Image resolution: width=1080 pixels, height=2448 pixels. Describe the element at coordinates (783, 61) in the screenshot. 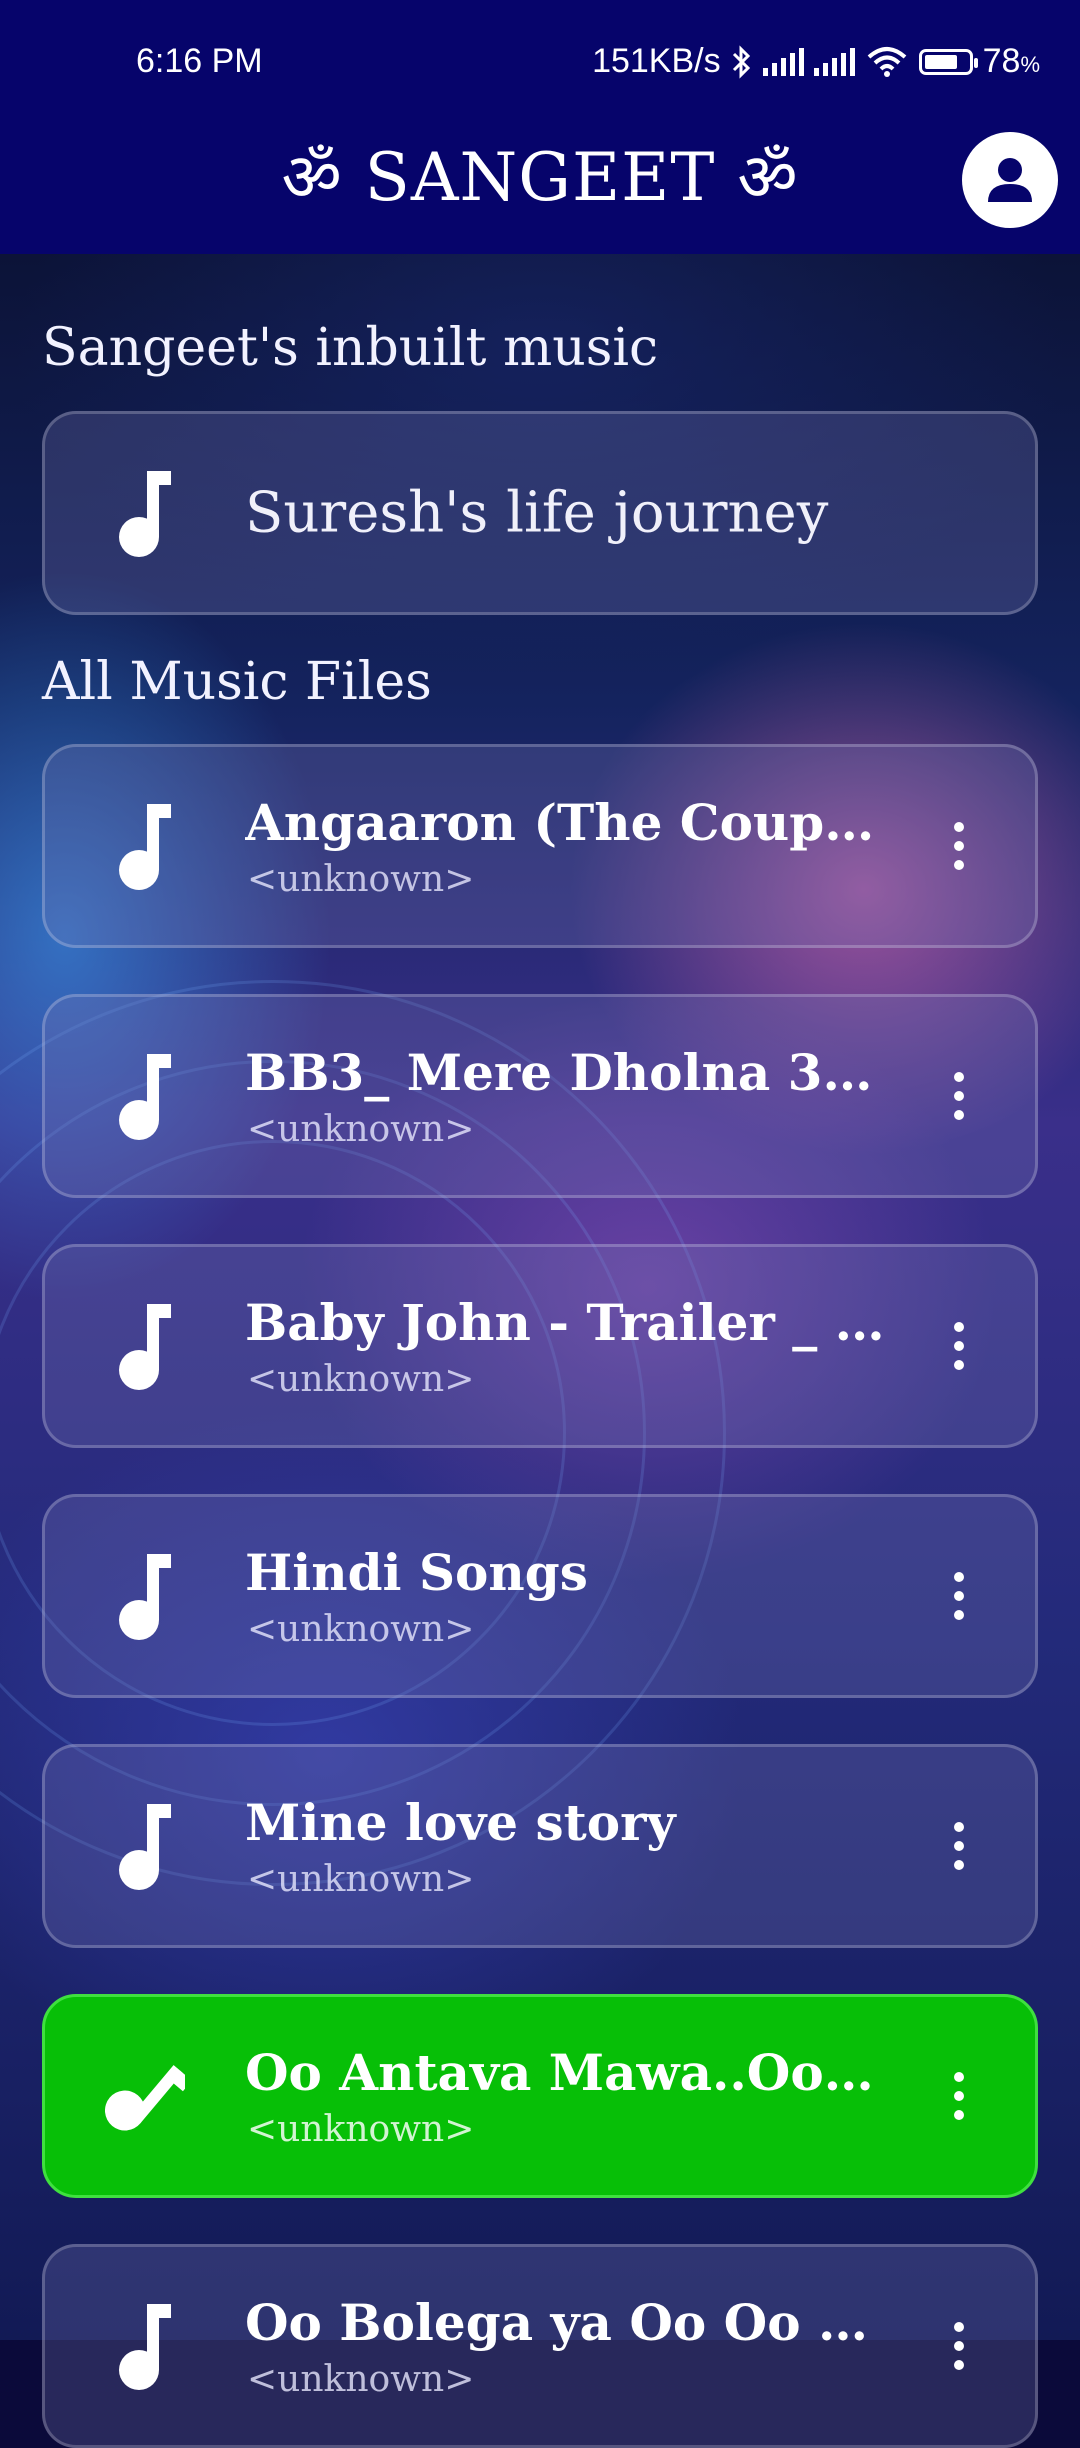

I see `signal-icon` at that location.